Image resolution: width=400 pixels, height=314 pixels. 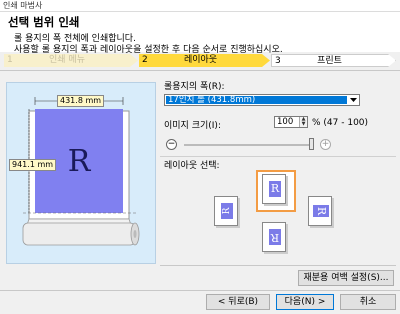 I want to click on image-size-unit: % (47 - 100), so click(x=340, y=123).